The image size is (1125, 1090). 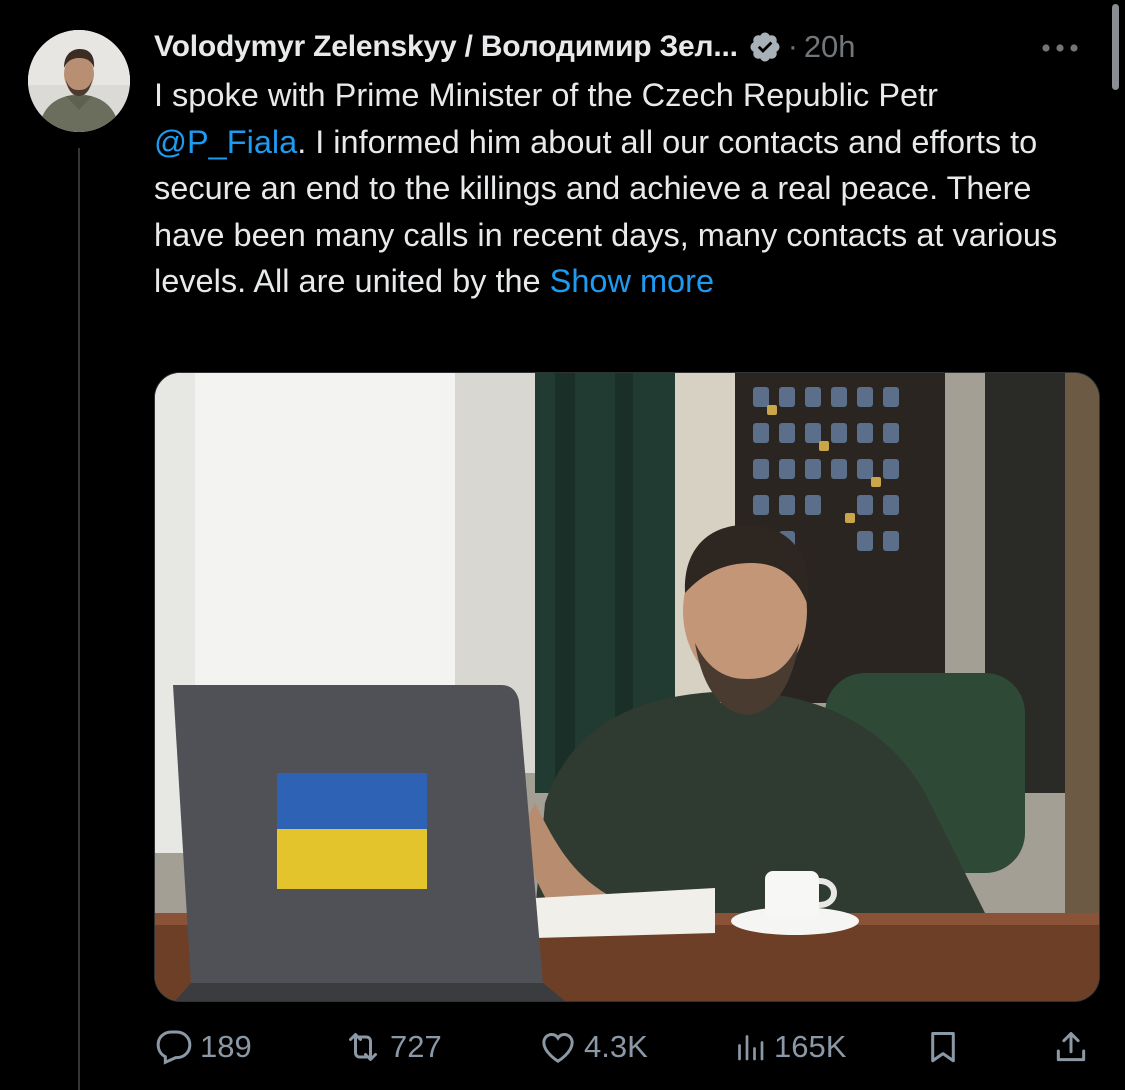 I want to click on scrollbar, so click(x=1116, y=50).